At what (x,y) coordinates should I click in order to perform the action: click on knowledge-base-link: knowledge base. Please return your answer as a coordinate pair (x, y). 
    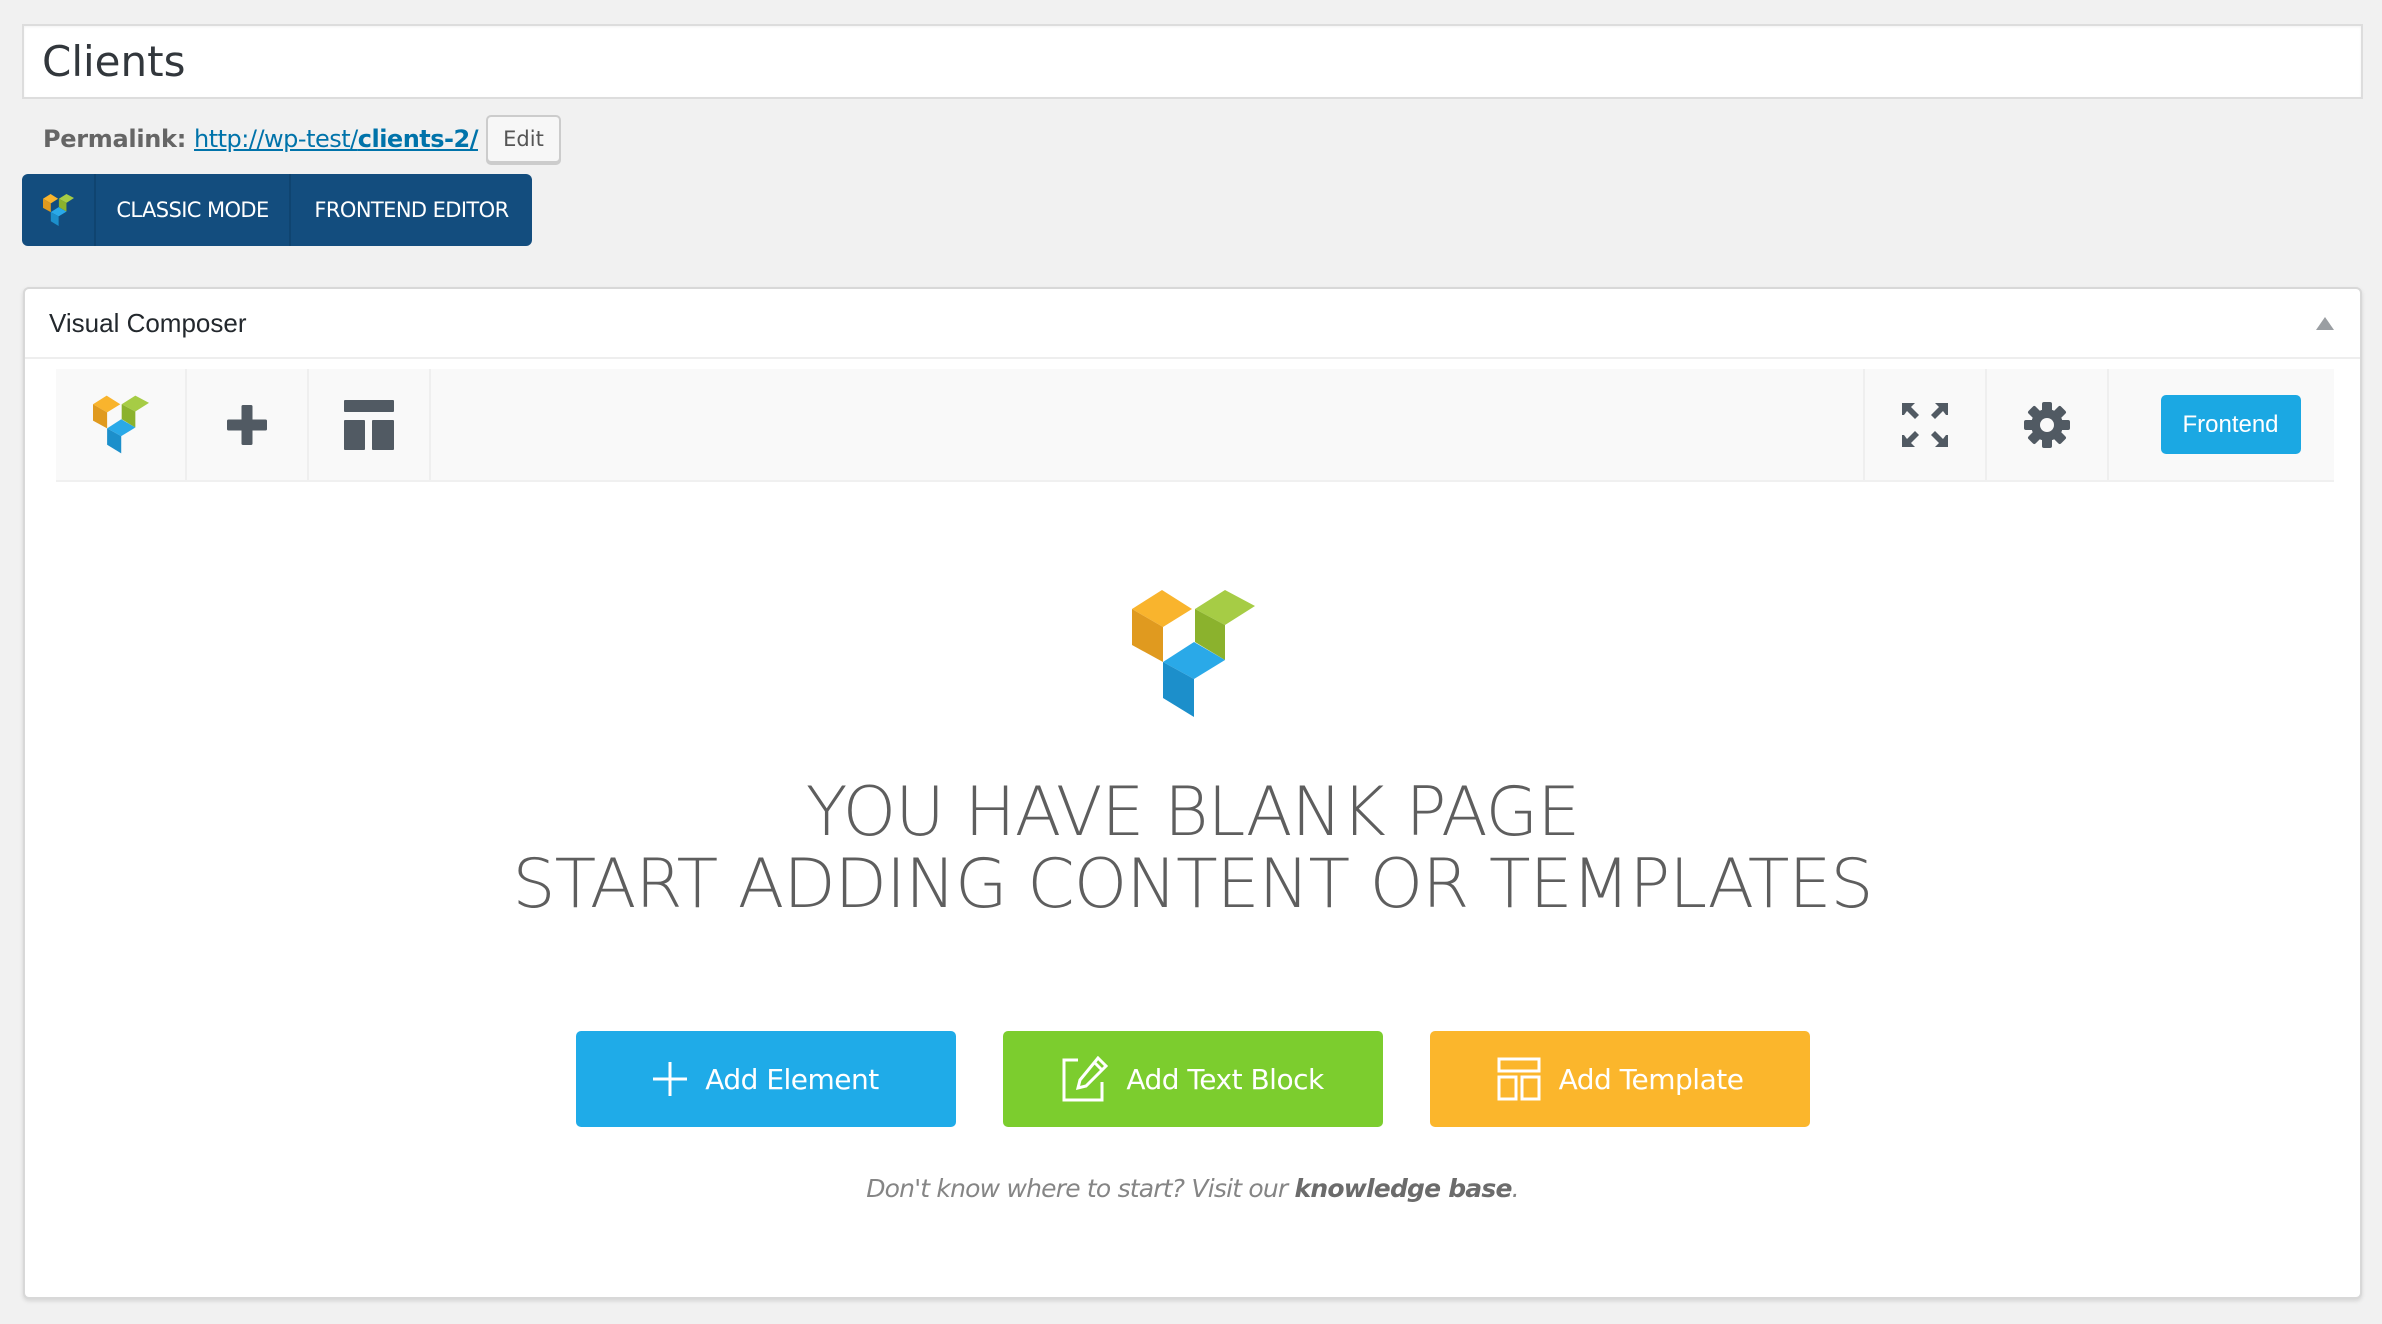
    Looking at the image, I should click on (1404, 1188).